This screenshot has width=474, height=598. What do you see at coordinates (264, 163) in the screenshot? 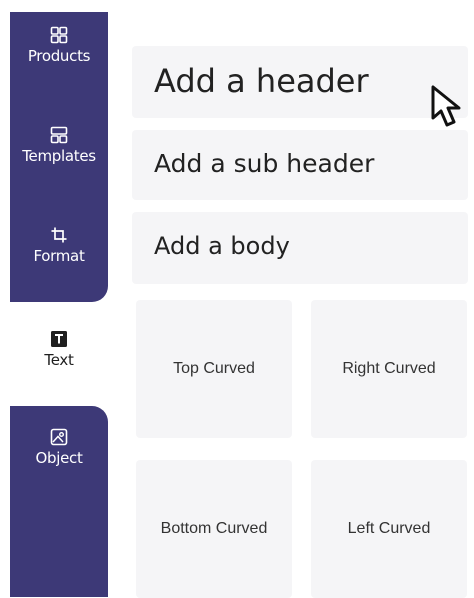
I see `add-subheader-label: Add a sub header` at bounding box center [264, 163].